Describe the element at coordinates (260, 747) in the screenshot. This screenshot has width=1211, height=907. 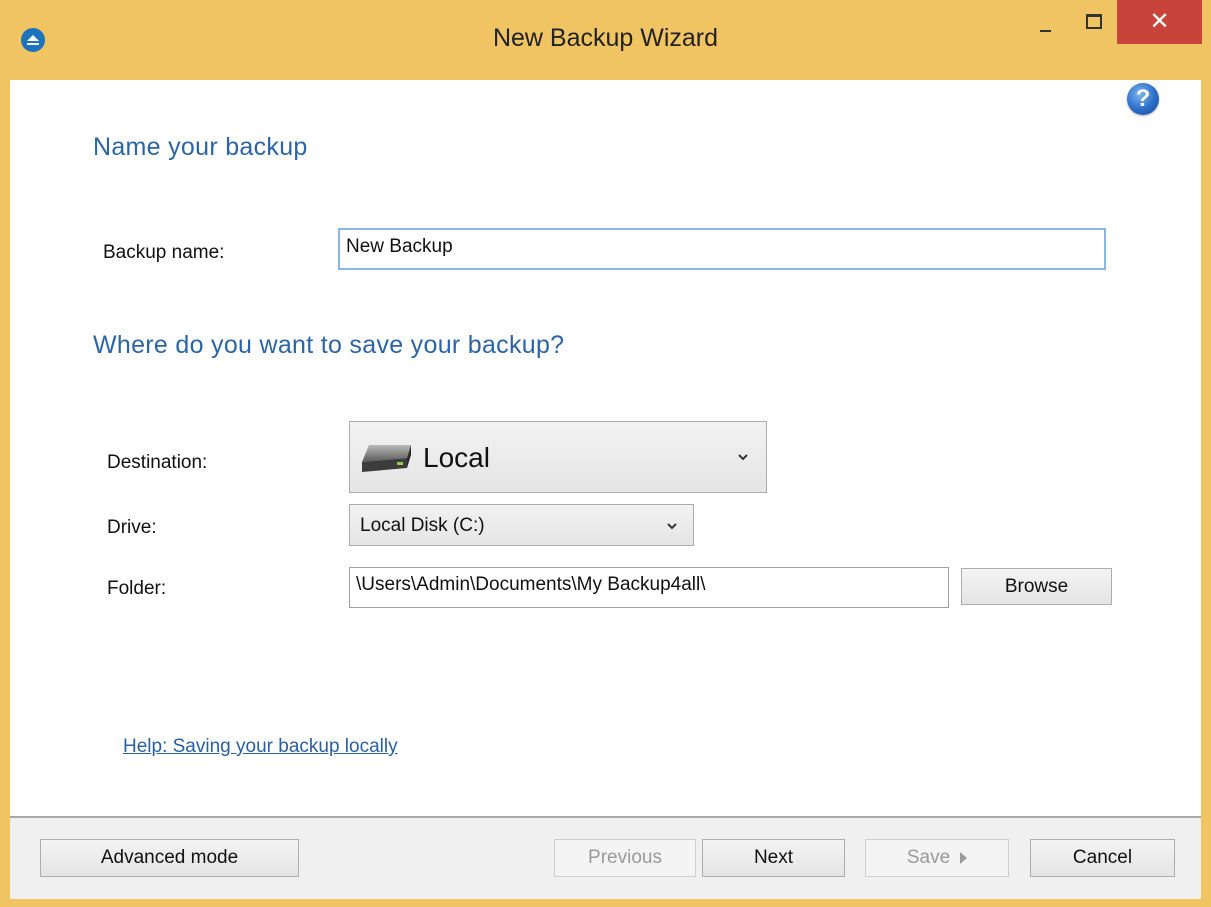
I see `help-link: Help: Saving your backup locally` at that location.